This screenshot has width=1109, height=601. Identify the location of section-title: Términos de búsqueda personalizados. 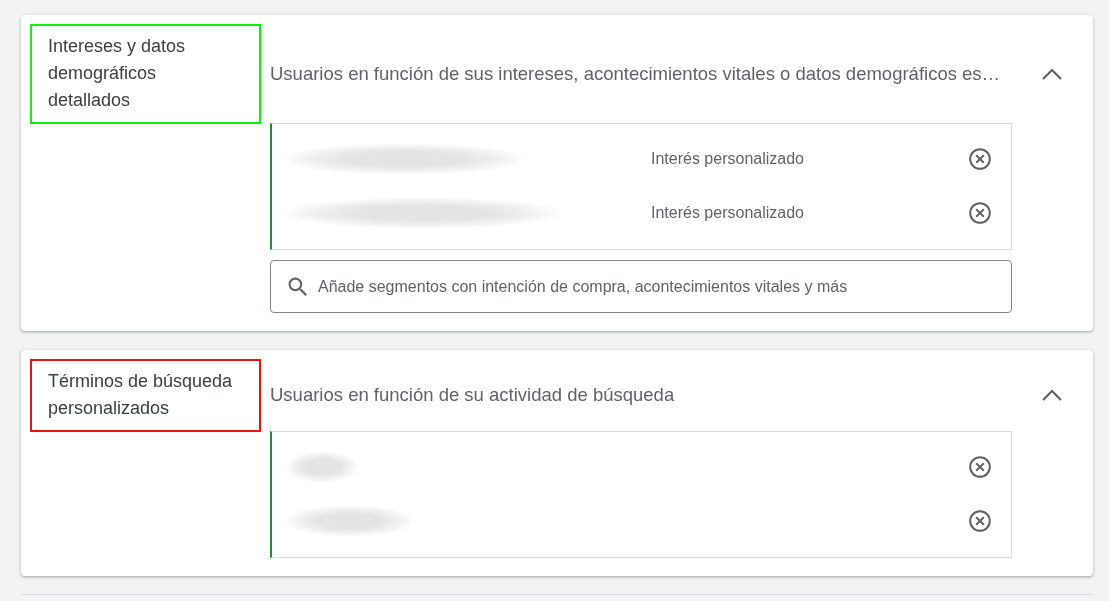
(141, 395).